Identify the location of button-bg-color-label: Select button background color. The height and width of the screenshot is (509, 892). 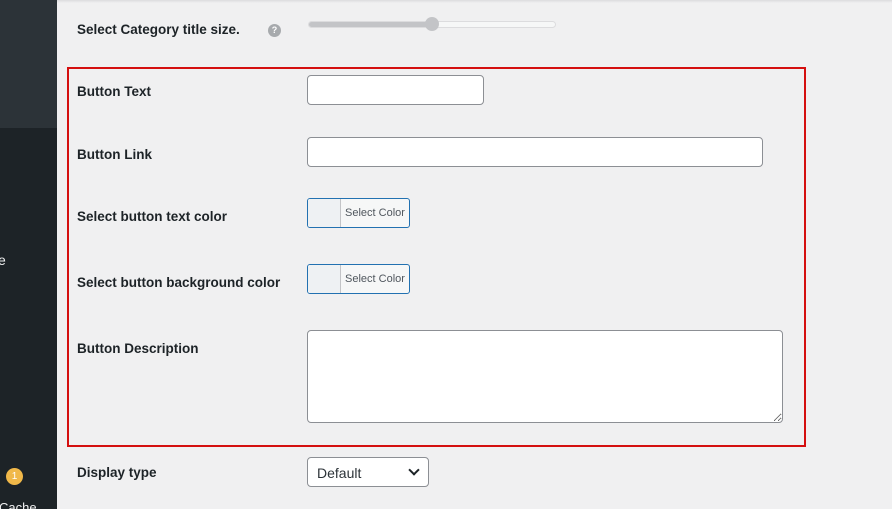
(179, 282).